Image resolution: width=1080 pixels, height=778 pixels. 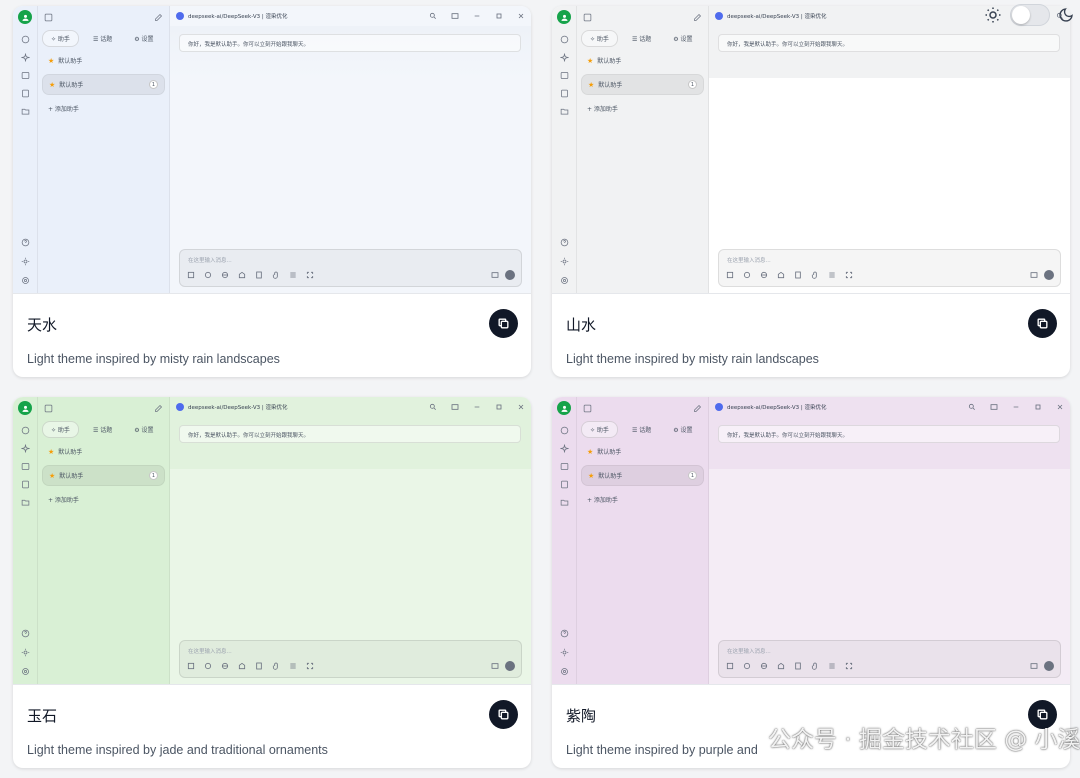 I want to click on theme-name: 玉石, so click(x=42, y=716).